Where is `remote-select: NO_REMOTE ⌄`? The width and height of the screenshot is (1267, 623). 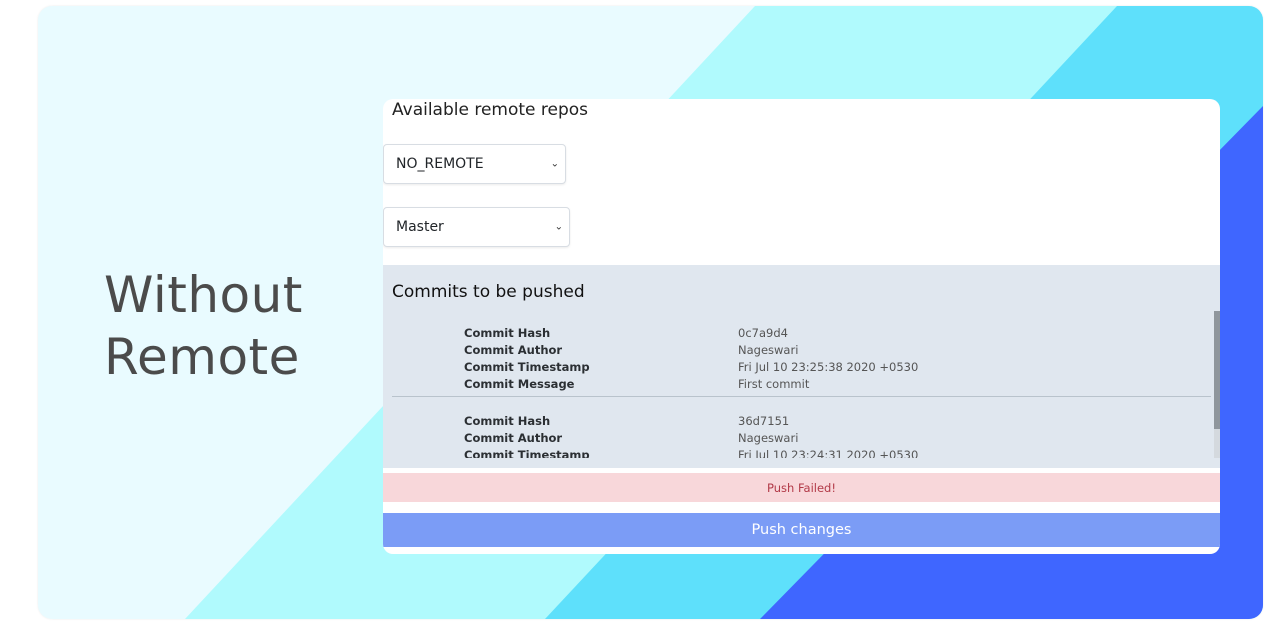 remote-select: NO_REMOTE ⌄ is located at coordinates (474, 164).